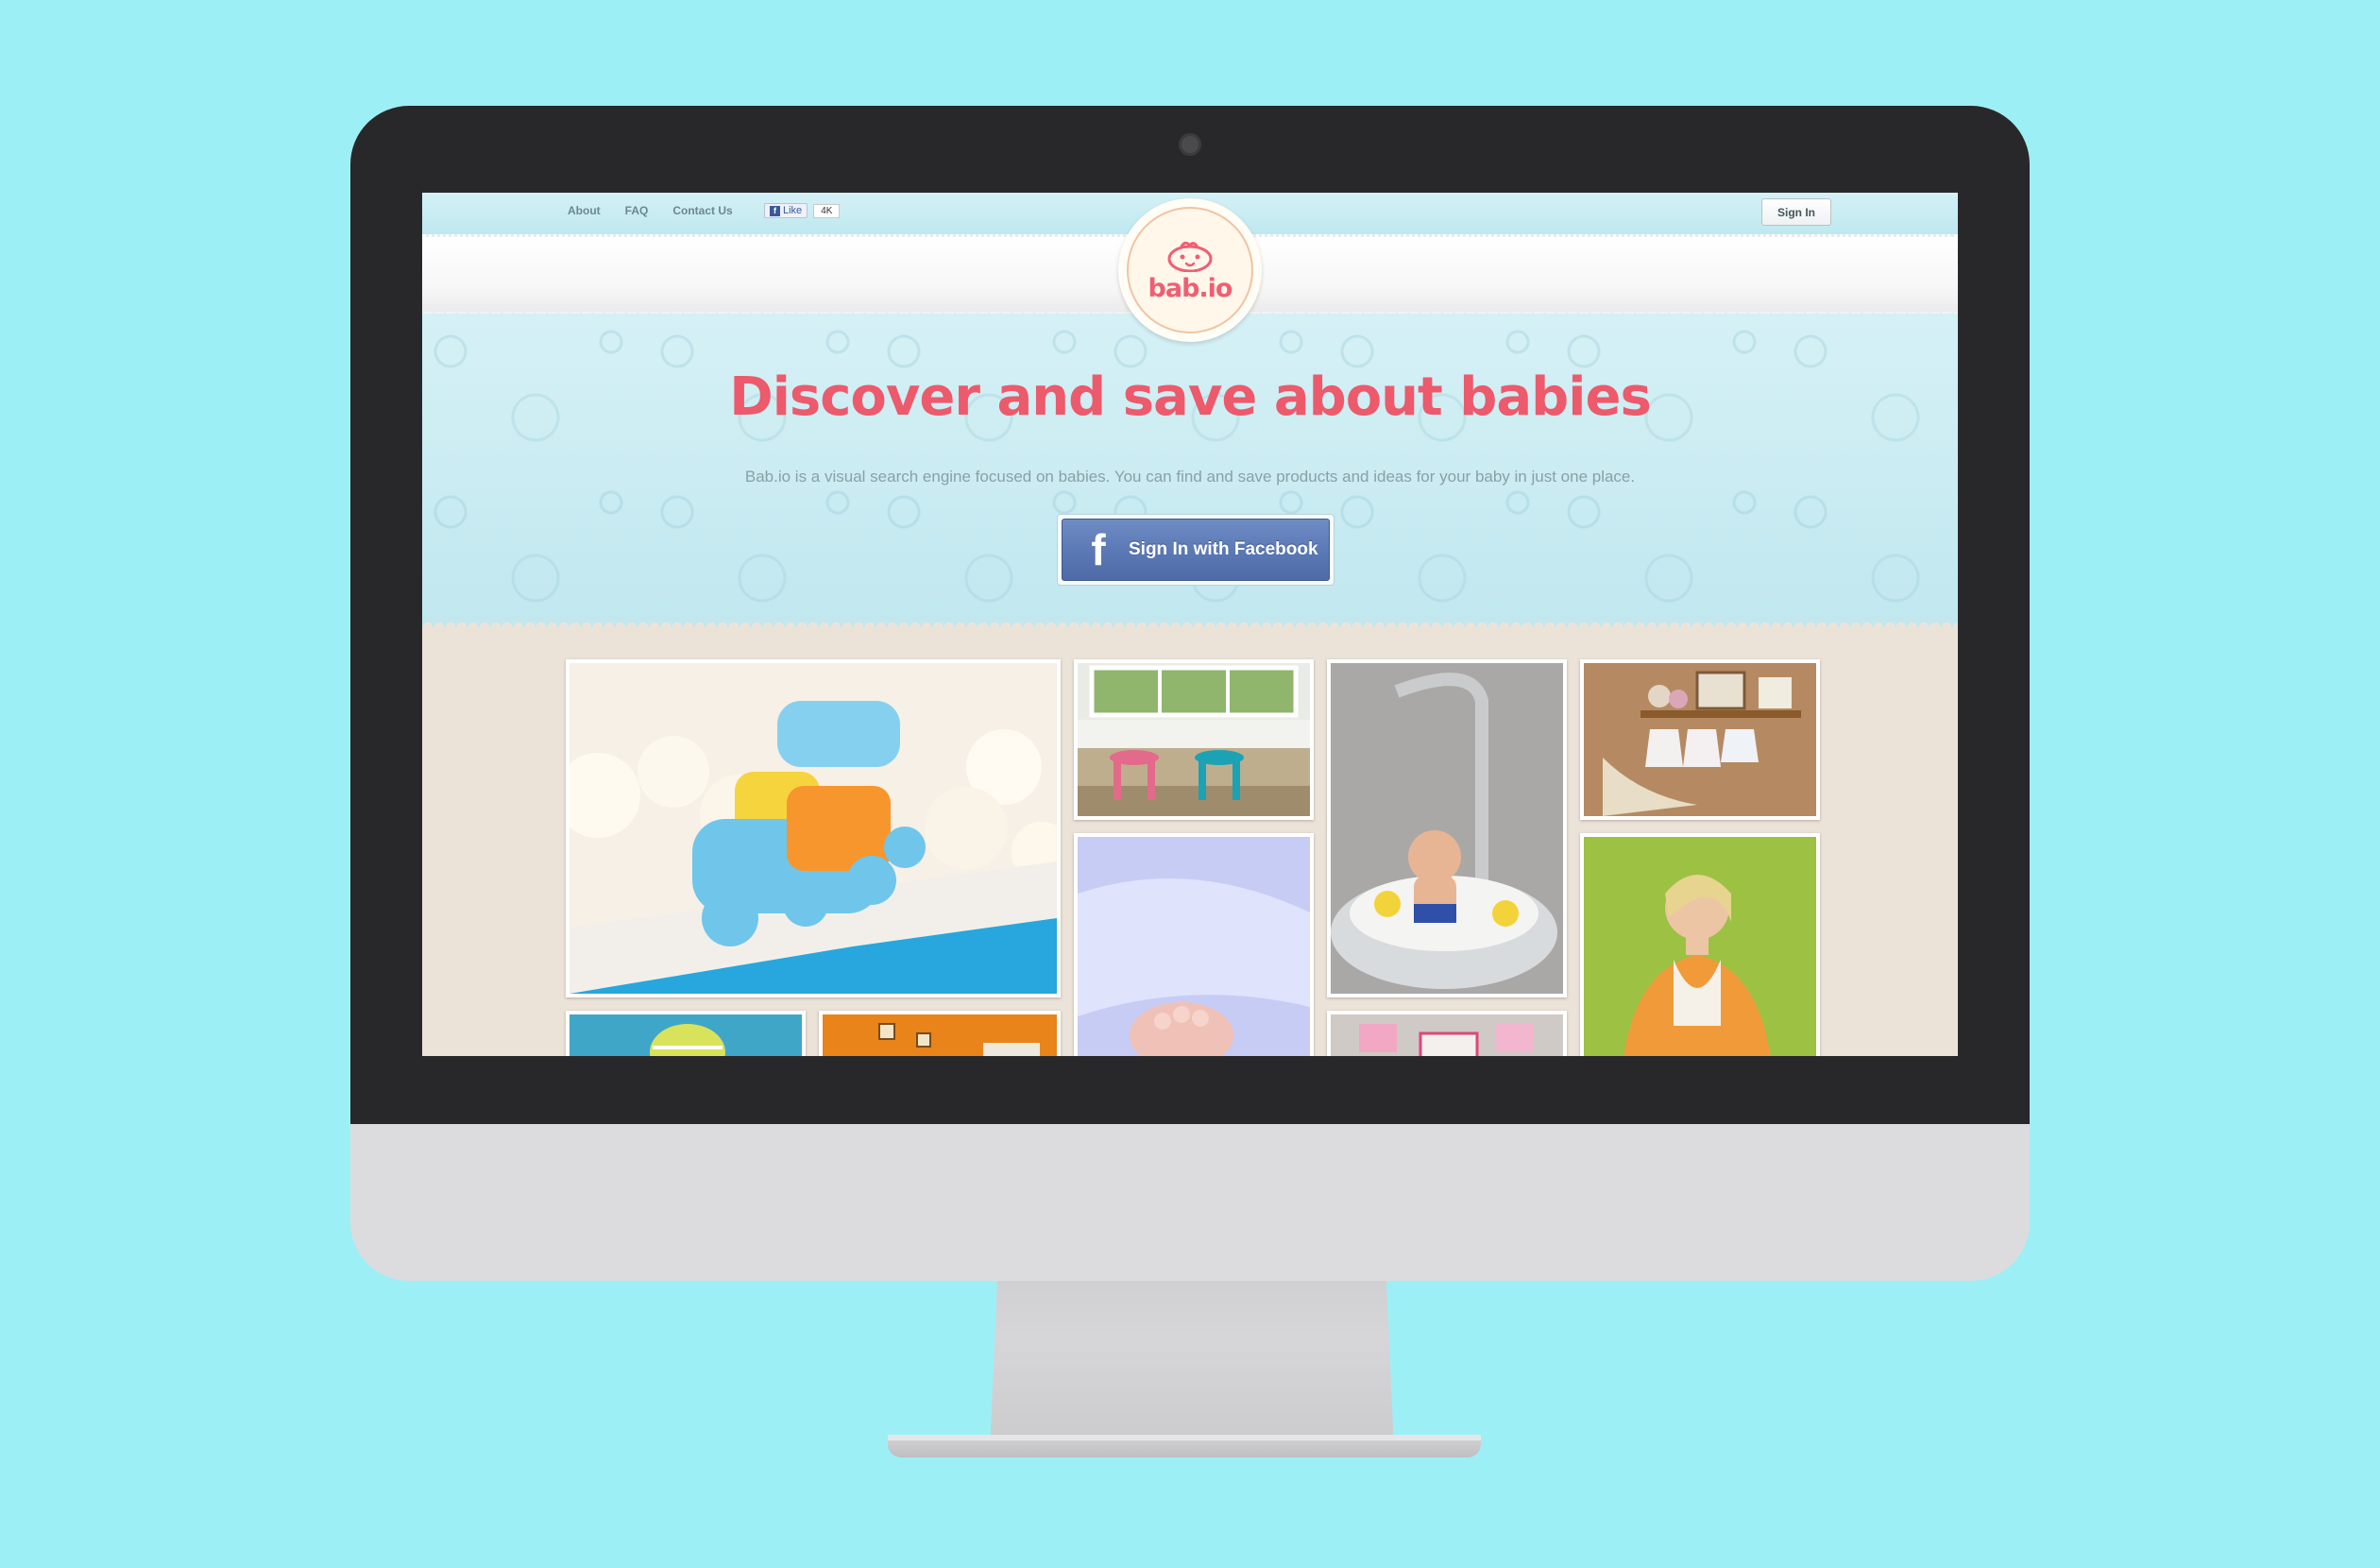 This screenshot has height=1568, width=2380. Describe the element at coordinates (650, 210) in the screenshot. I see `nav-links: About FAQ Contact Us` at that location.